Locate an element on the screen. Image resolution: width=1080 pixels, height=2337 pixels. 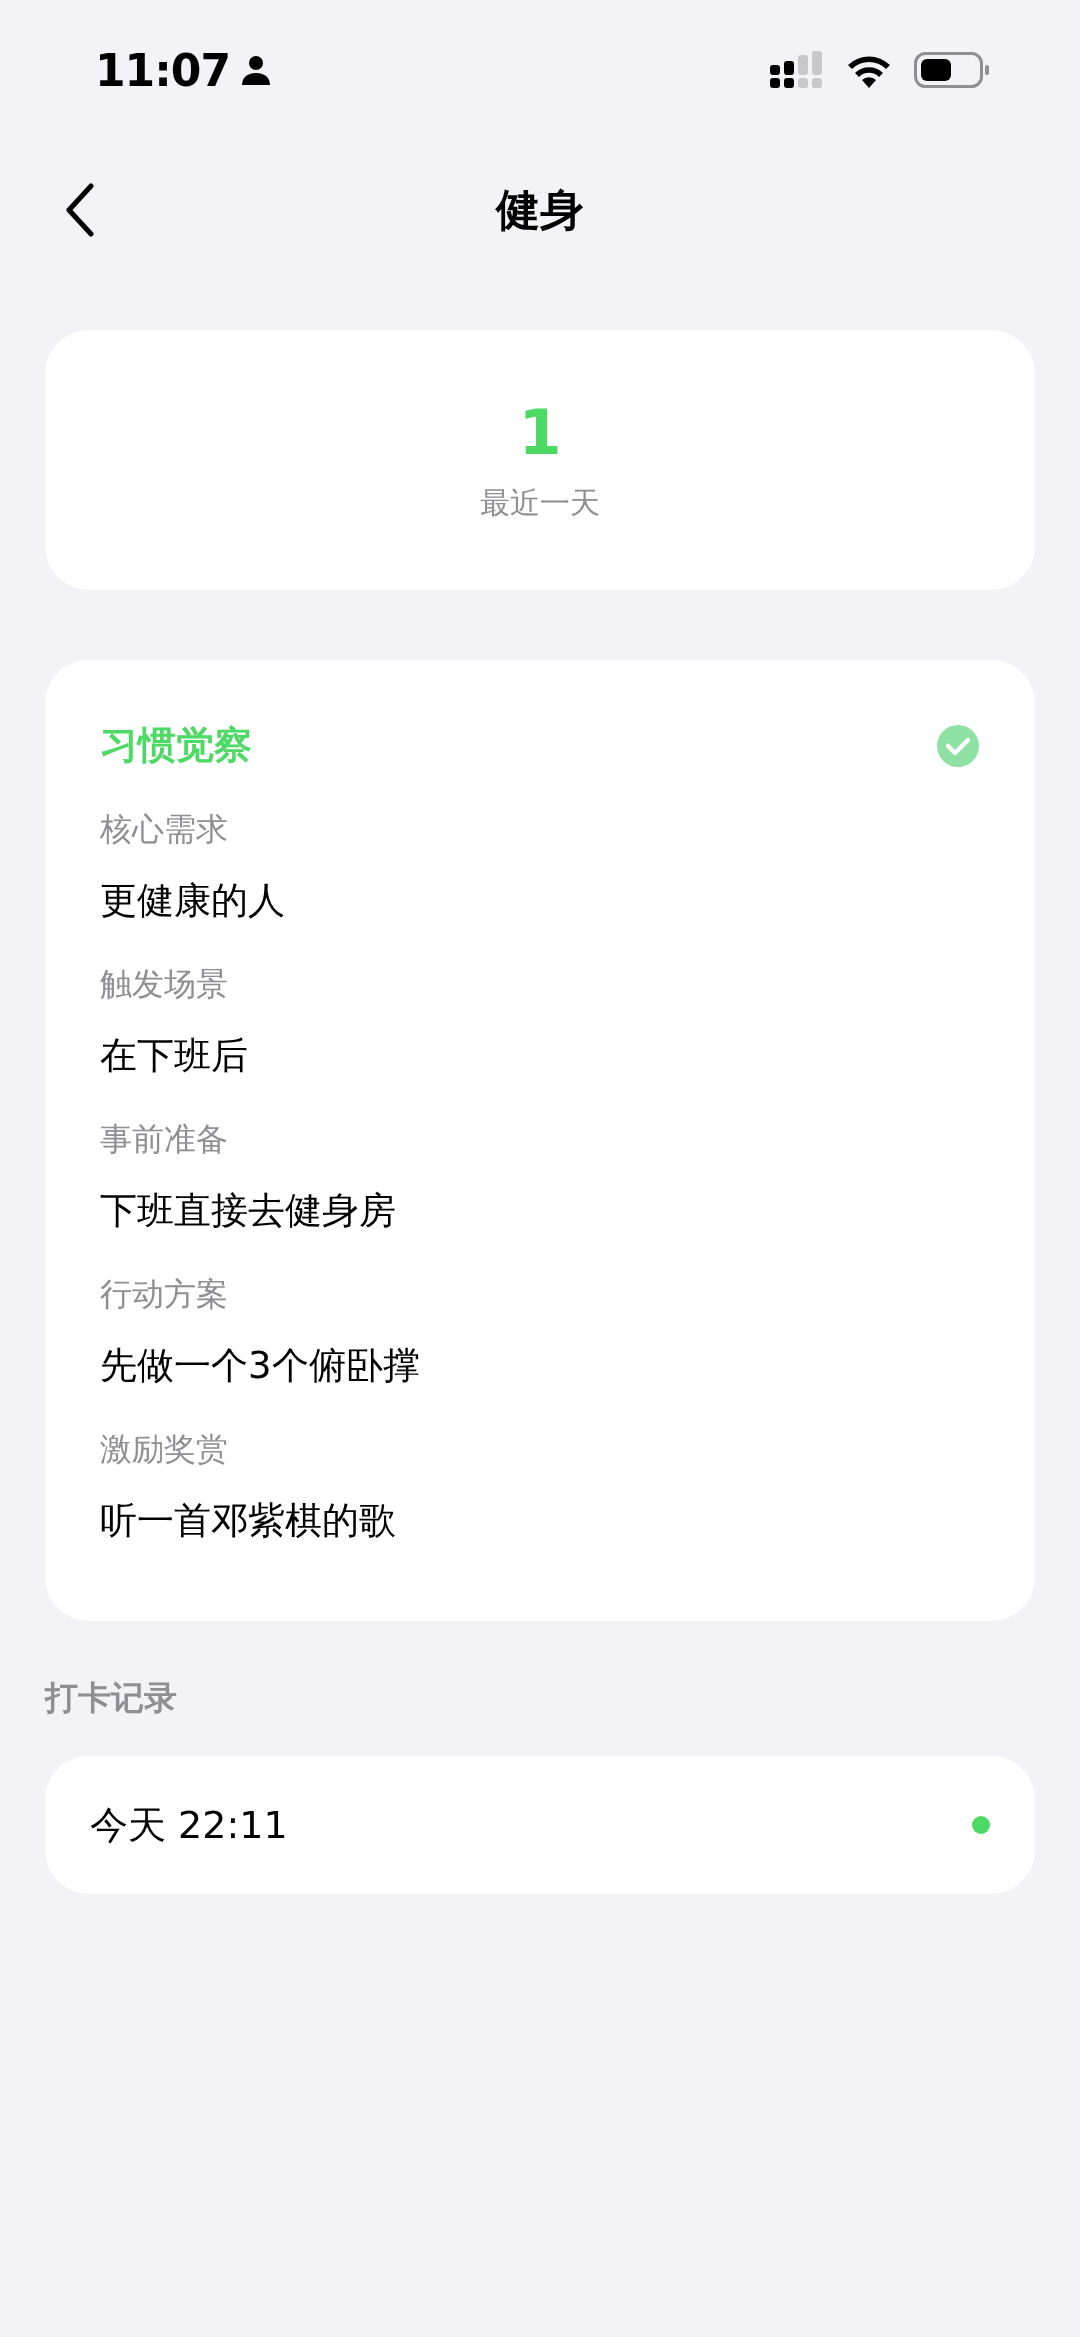
field-label: 核心需求 is located at coordinates (164, 829).